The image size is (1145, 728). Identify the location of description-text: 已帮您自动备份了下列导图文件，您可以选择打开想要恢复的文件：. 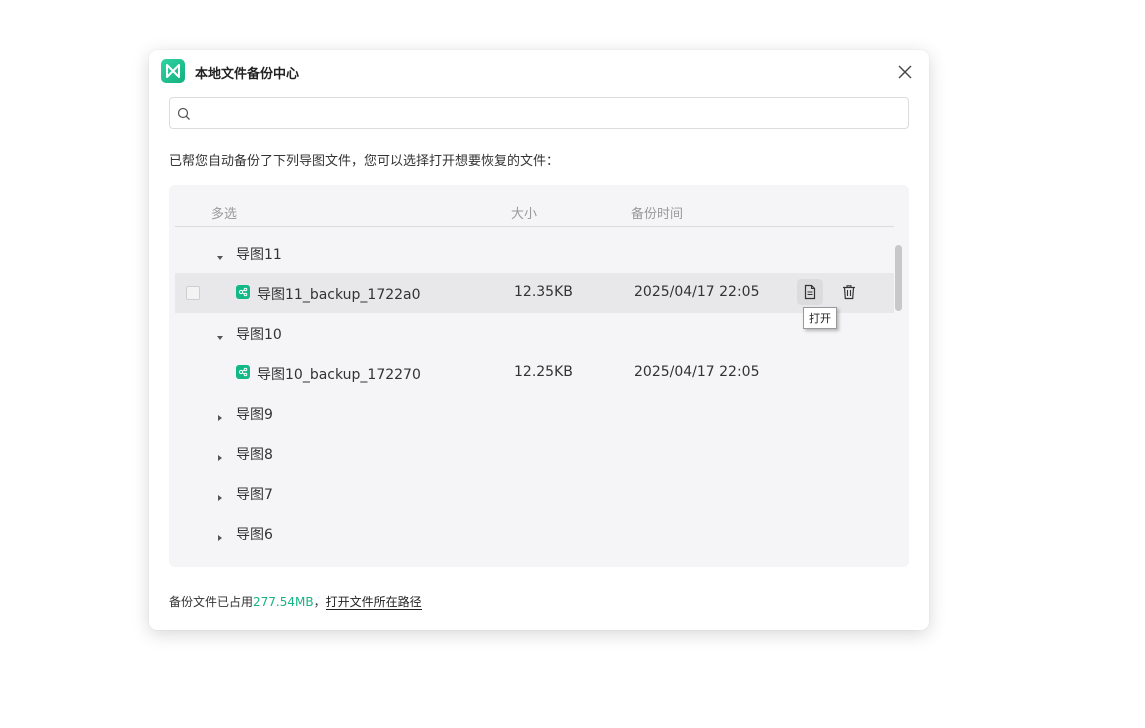
(364, 161).